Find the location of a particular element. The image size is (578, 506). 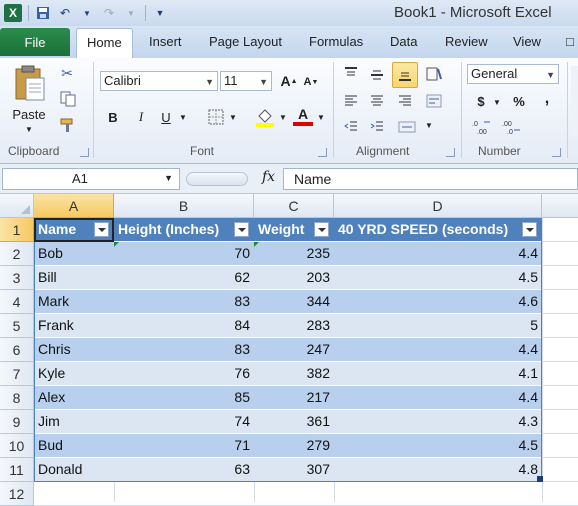

table-cell: 4.5 is located at coordinates (438, 446).